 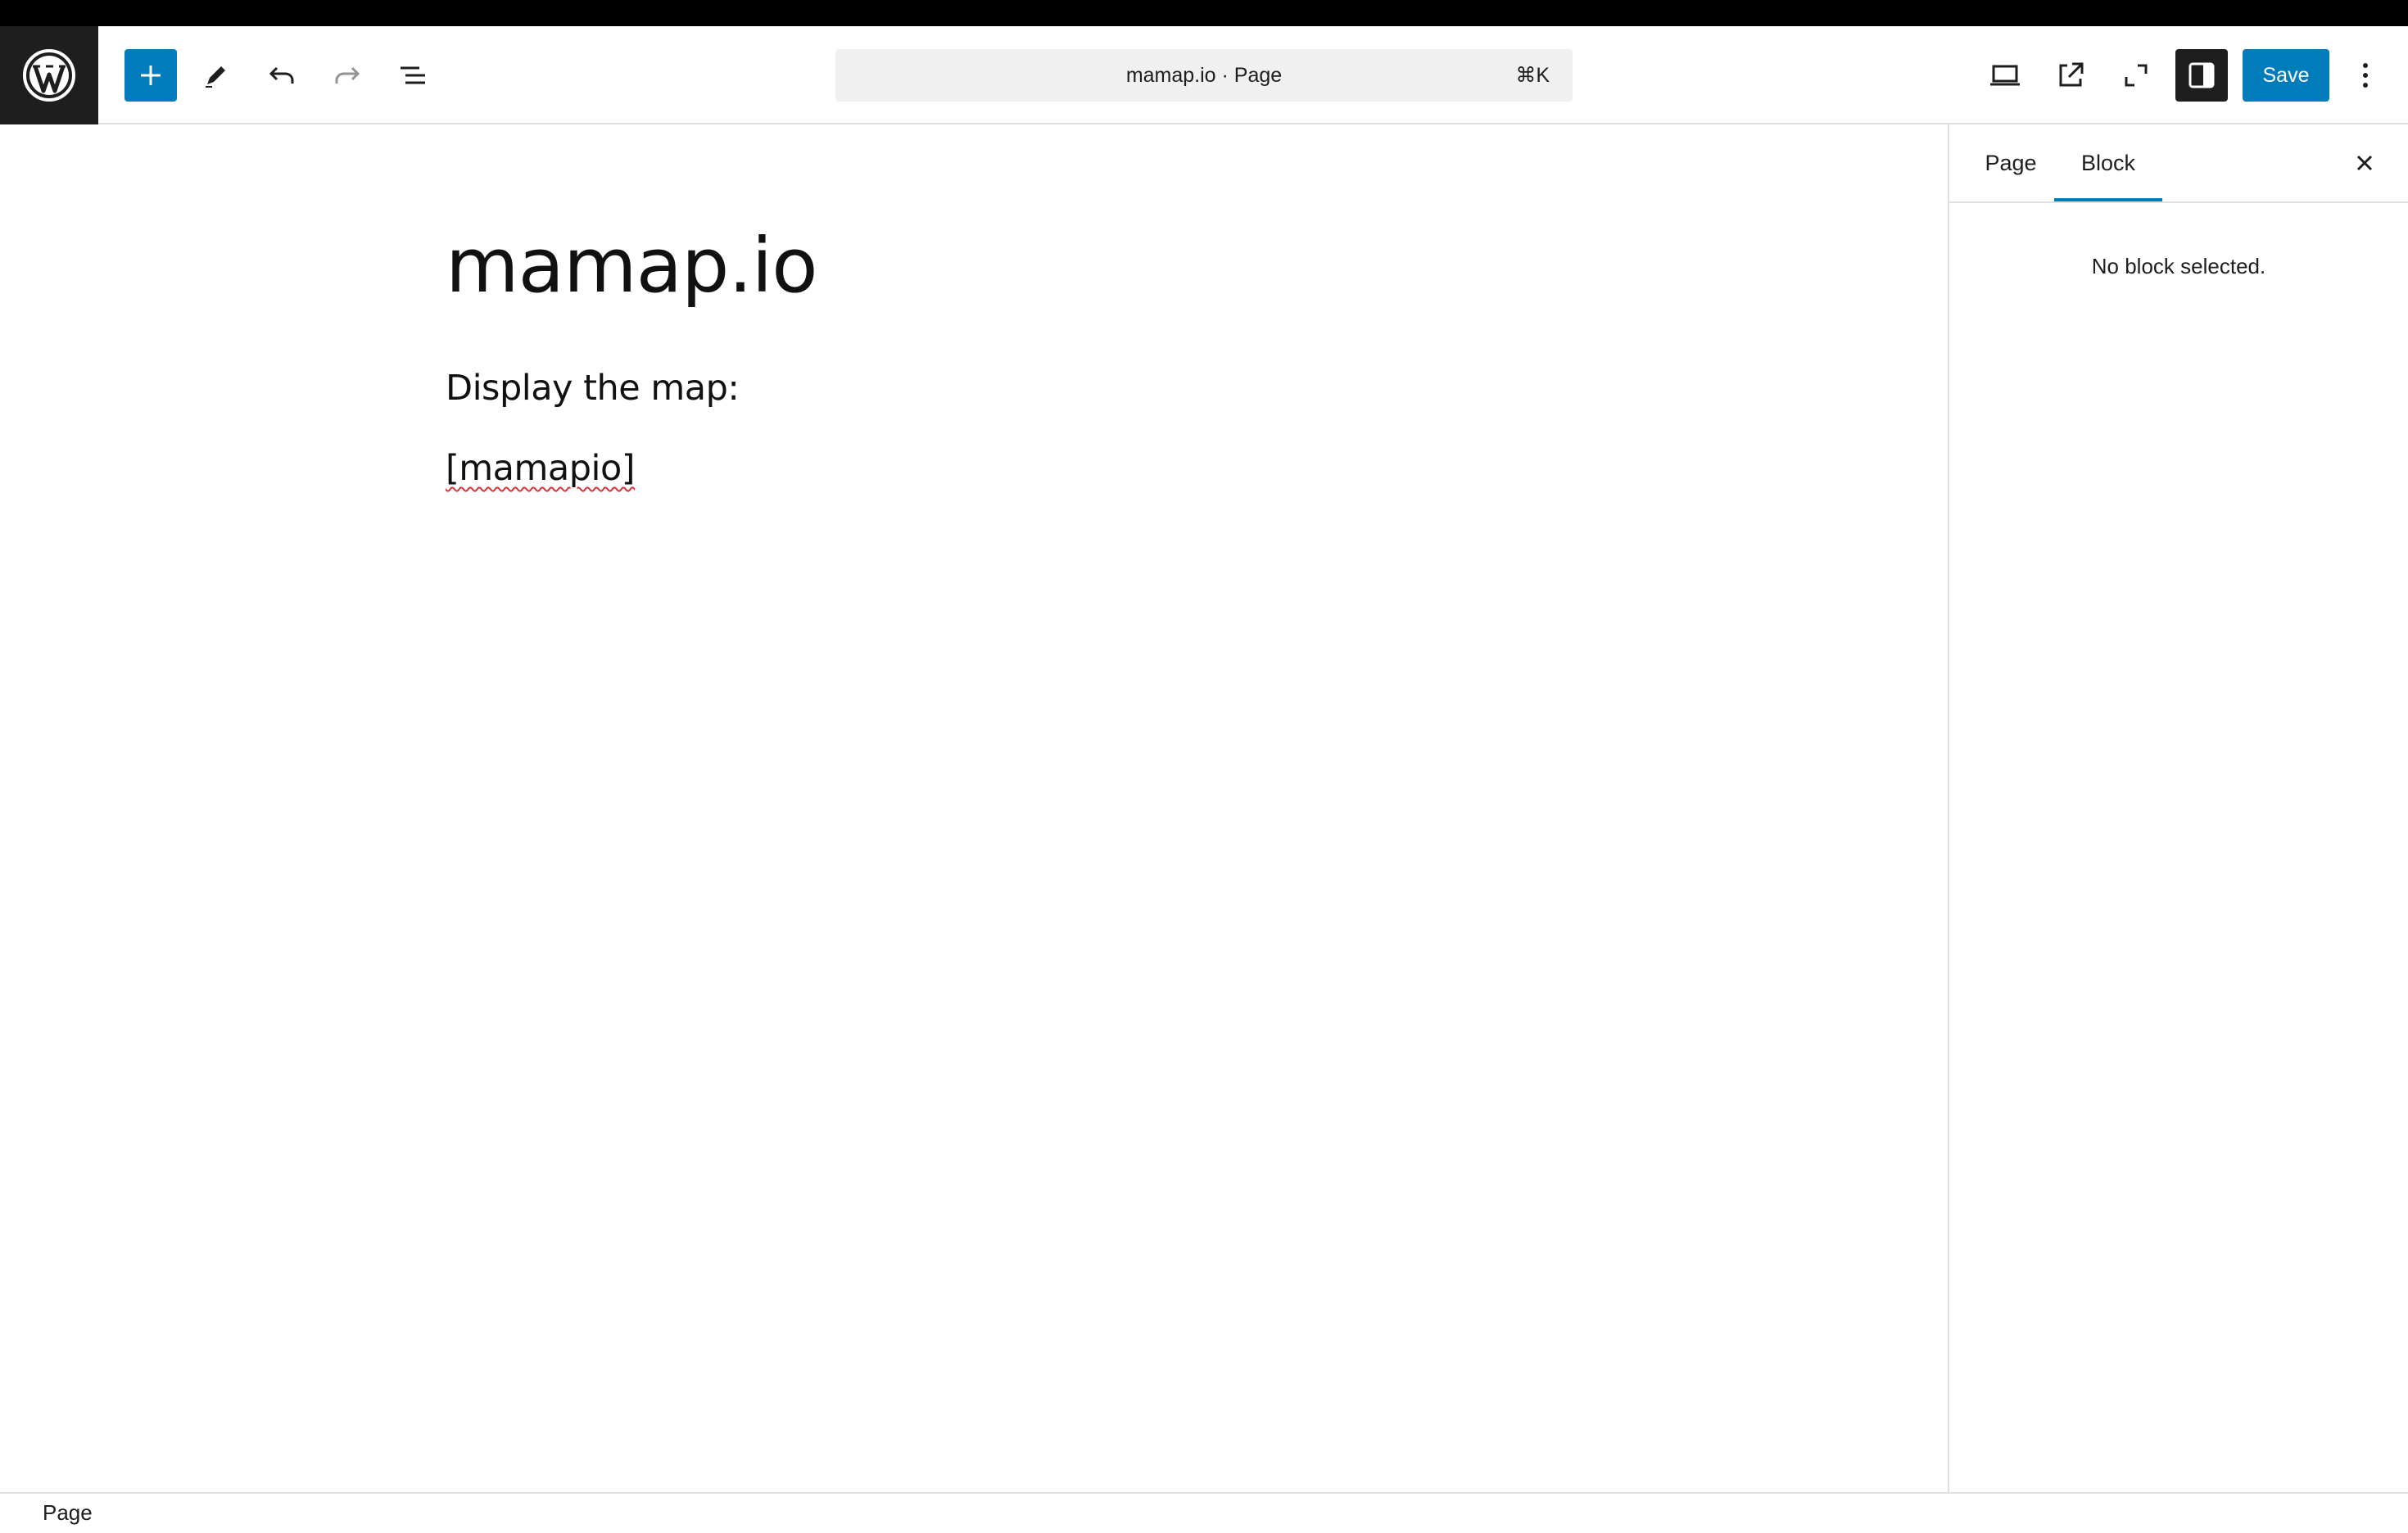 I want to click on system-top-bar, so click(x=1204, y=13).